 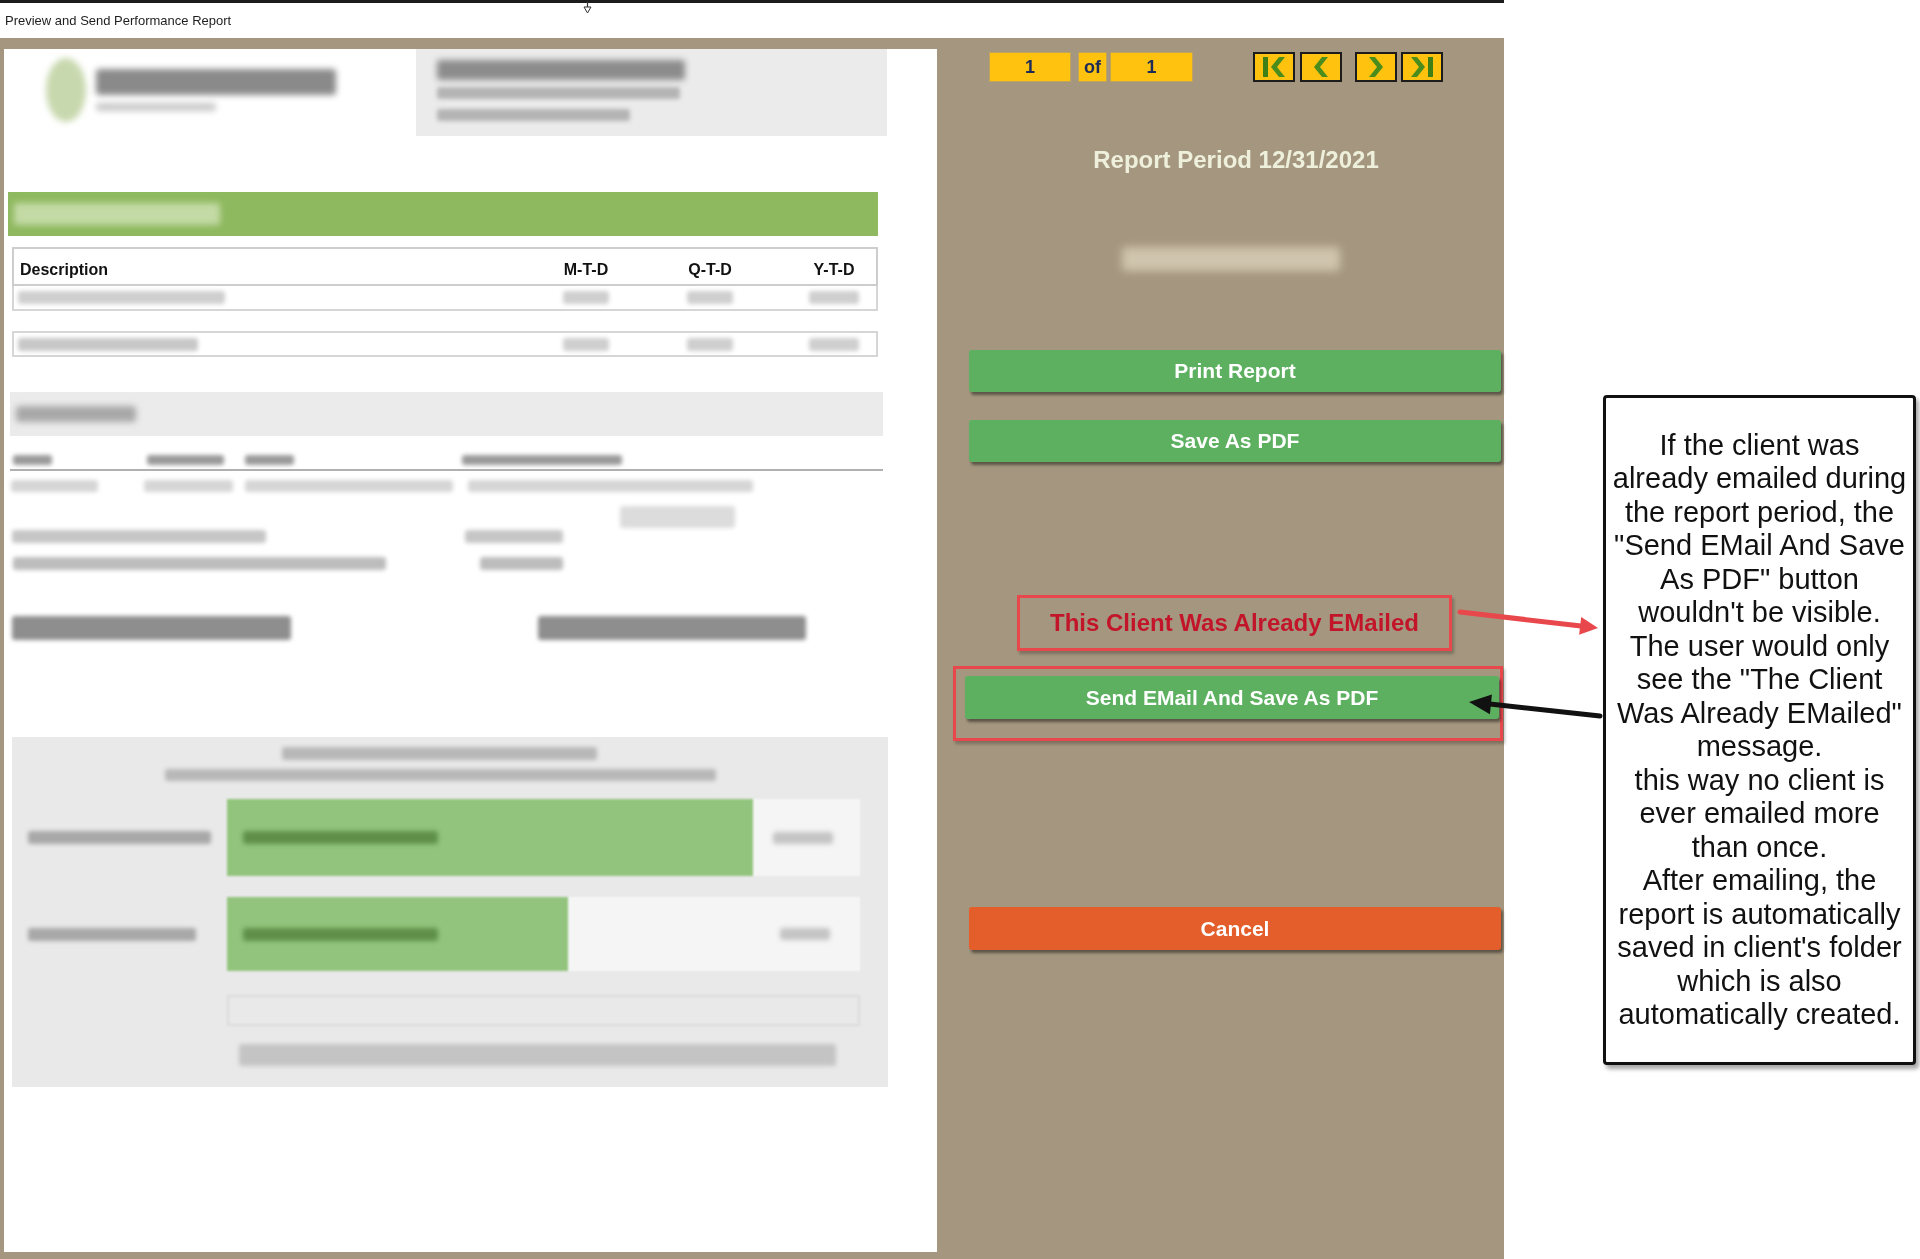 What do you see at coordinates (1759, 529) in the screenshot?
I see `callout-text: If the client was already emailed during the report period, the "Send EMail And Save As PDF" button wouldn't be visible.` at bounding box center [1759, 529].